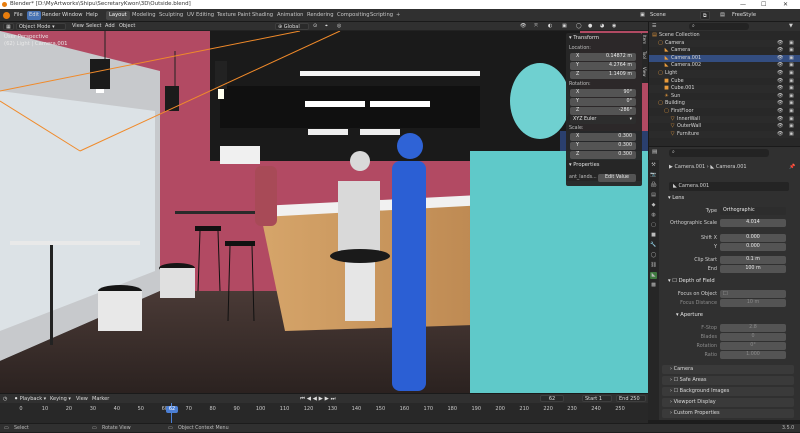 Image resolution: width=800 pixels, height=433 pixels. What do you see at coordinates (603, 102) in the screenshot?
I see `rotation-y-field: Y 0°` at bounding box center [603, 102].